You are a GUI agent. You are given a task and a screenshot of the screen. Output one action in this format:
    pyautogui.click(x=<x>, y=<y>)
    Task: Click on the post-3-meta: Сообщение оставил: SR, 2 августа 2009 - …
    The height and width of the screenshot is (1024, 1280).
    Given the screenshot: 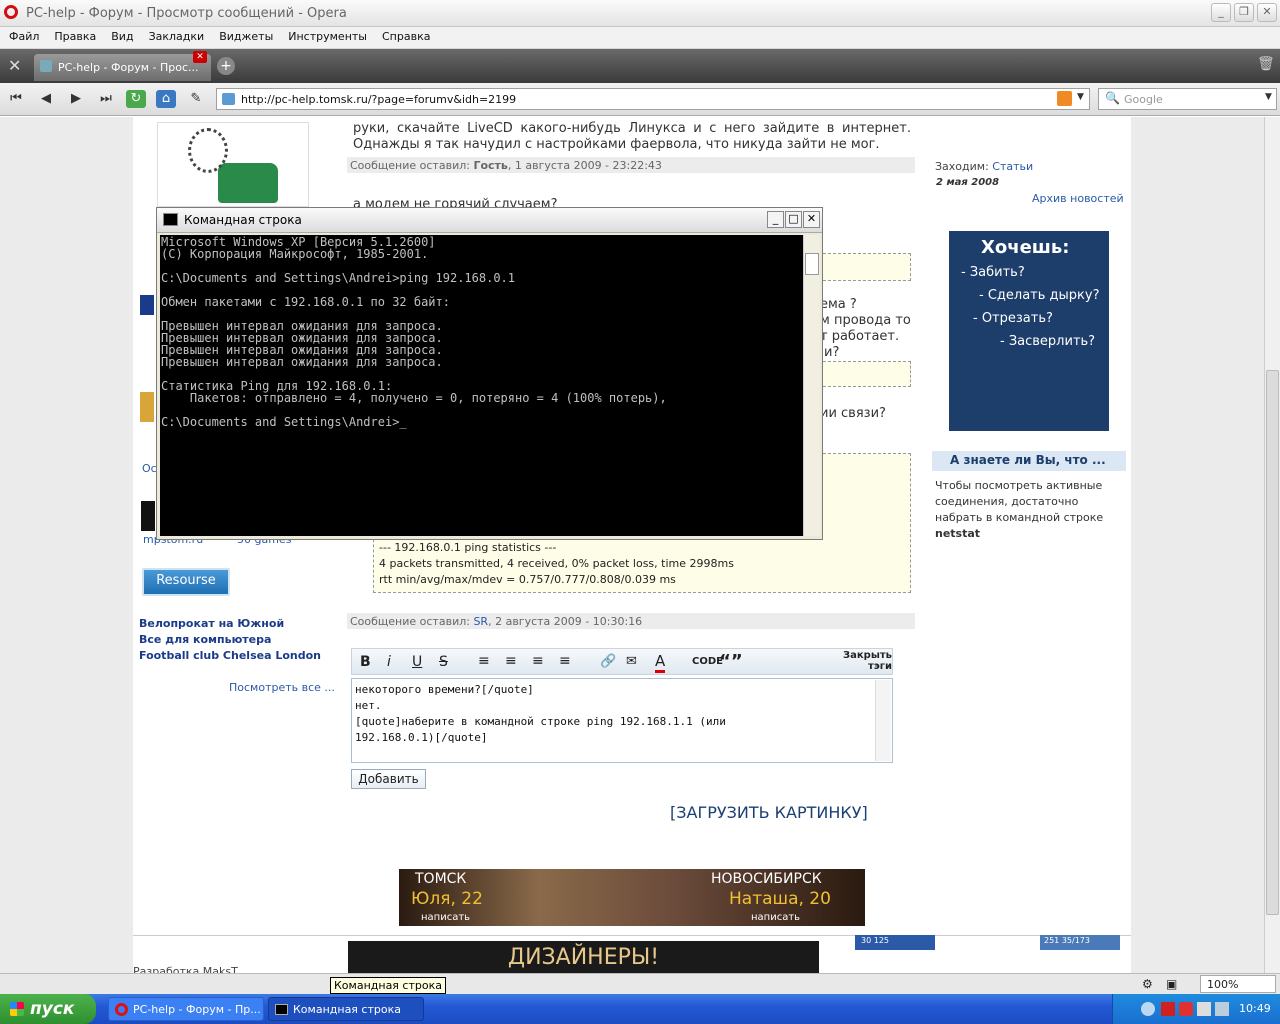 What is the action you would take?
    pyautogui.click(x=631, y=621)
    